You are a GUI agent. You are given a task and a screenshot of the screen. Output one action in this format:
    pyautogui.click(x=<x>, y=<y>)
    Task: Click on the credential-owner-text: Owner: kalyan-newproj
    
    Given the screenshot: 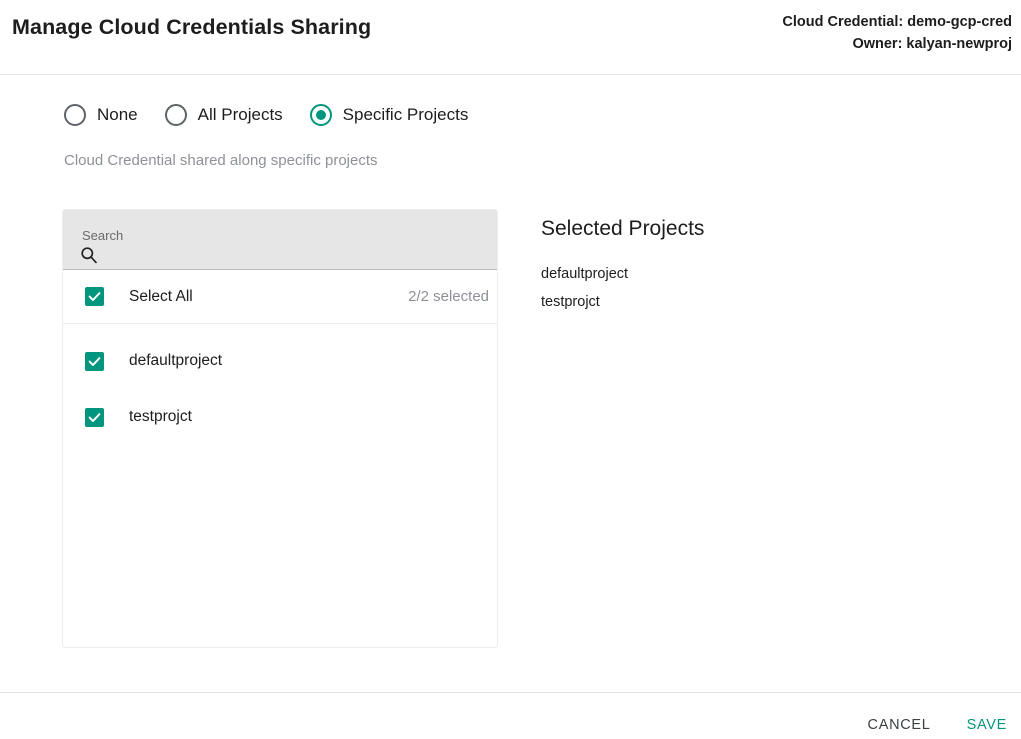 What is the action you would take?
    pyautogui.click(x=932, y=44)
    